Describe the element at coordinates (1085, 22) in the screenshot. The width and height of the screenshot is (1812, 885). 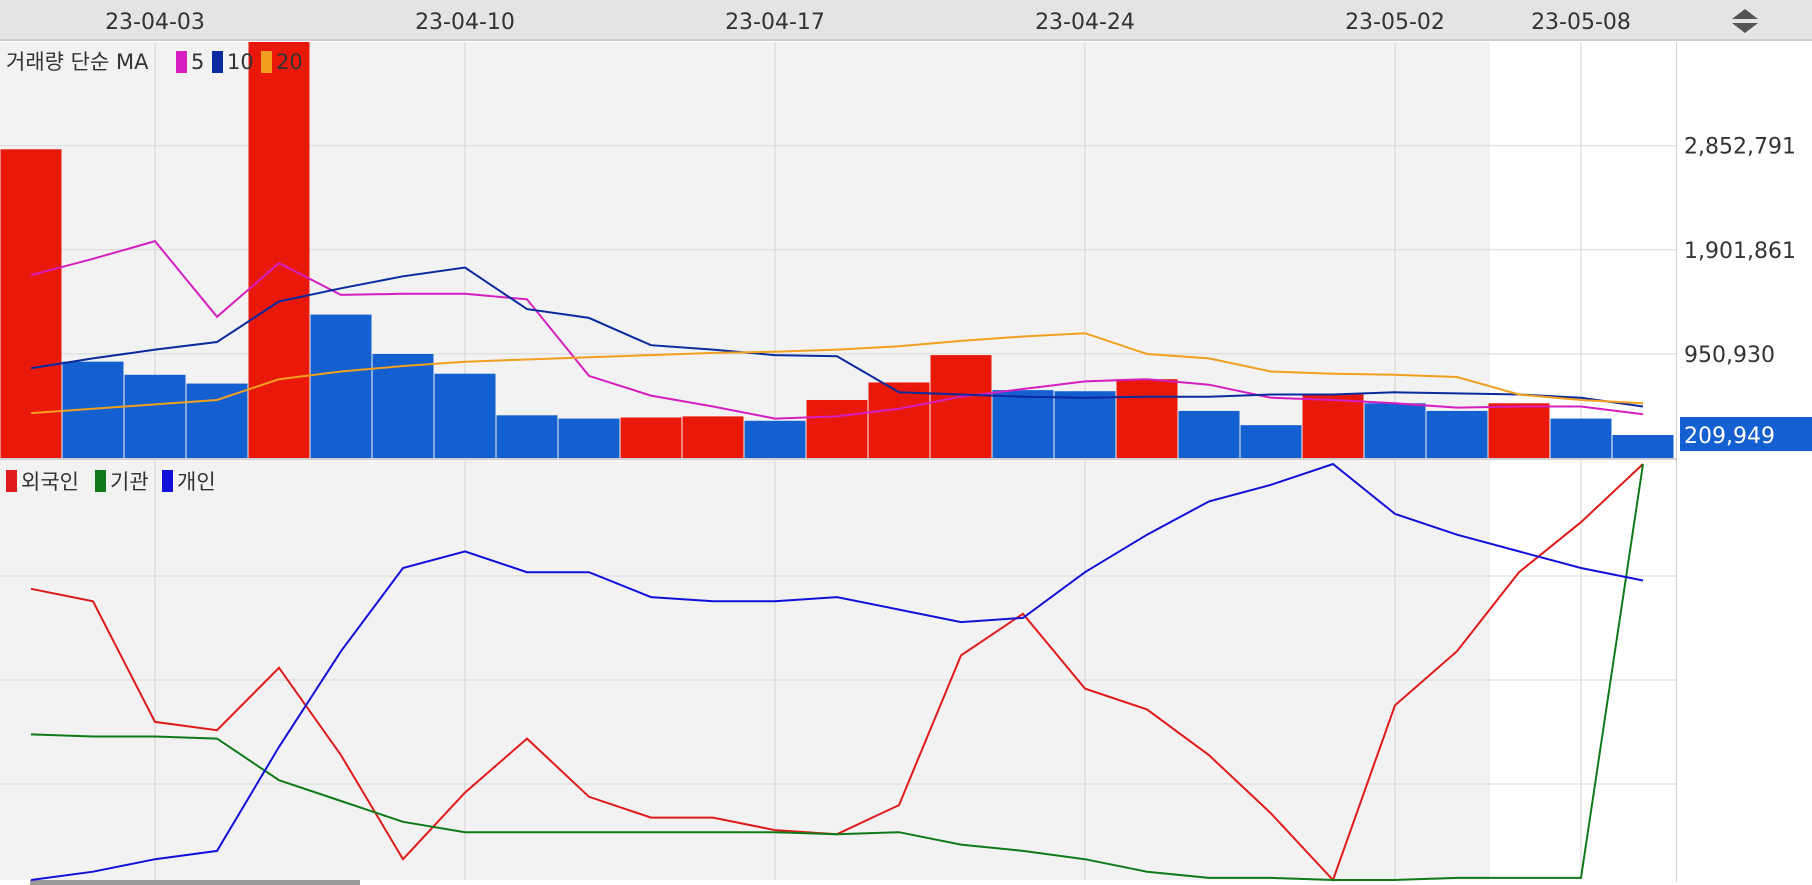
I see `date-tick-label: 23-04-24` at that location.